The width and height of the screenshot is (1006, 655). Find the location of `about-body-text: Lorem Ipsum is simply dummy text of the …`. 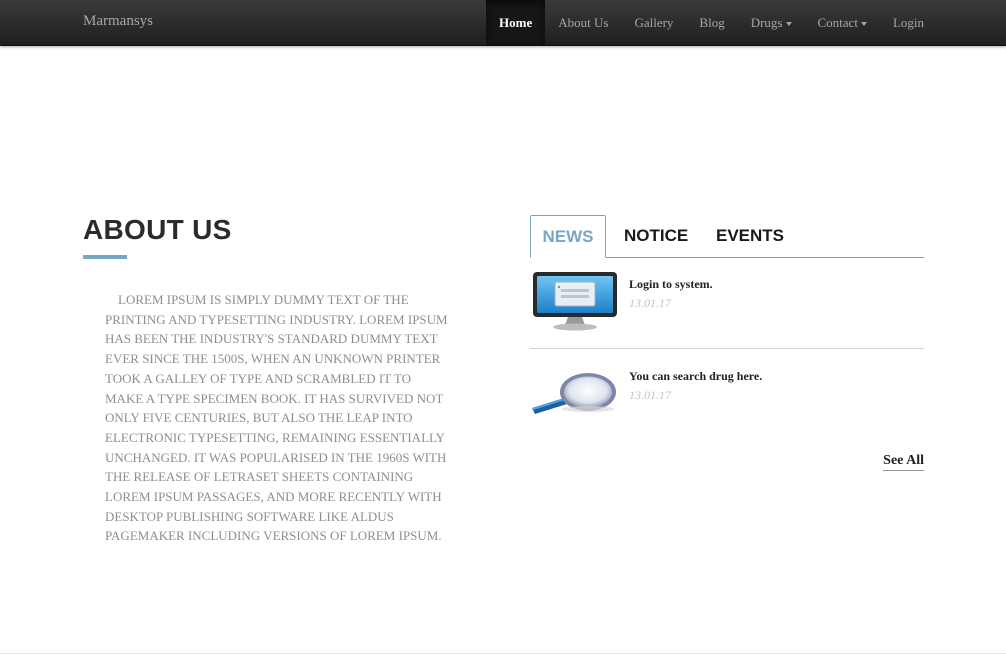

about-body-text: Lorem Ipsum is simply dummy text of the … is located at coordinates (276, 418).